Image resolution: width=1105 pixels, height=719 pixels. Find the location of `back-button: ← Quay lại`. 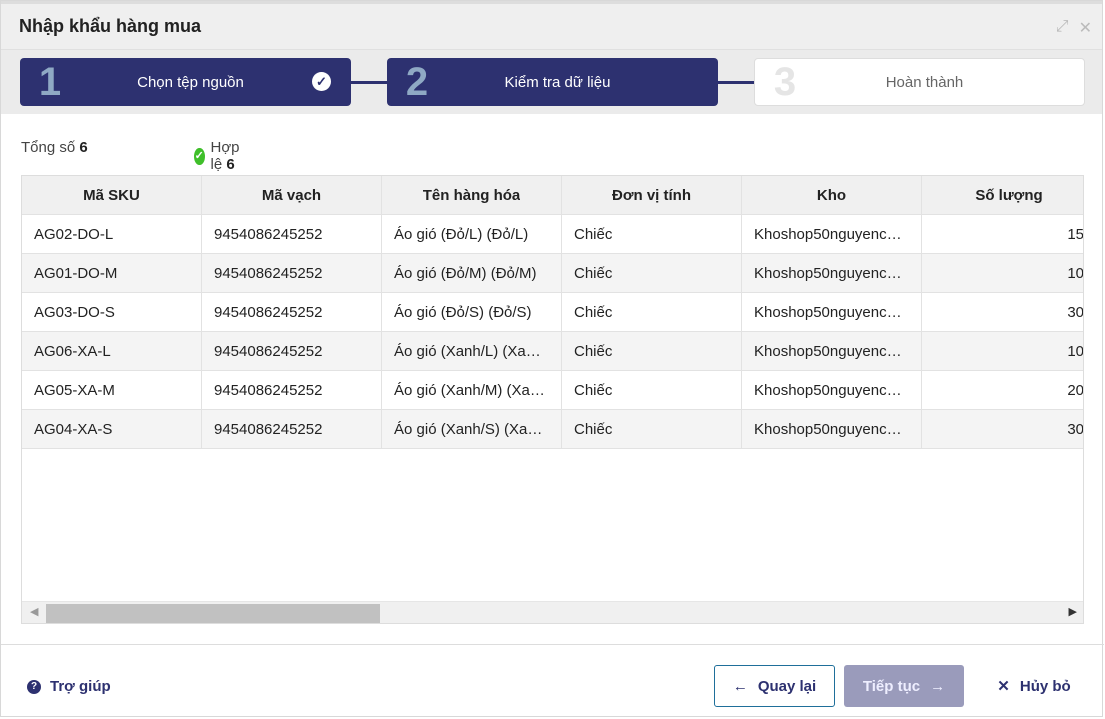

back-button: ← Quay lại is located at coordinates (774, 686).